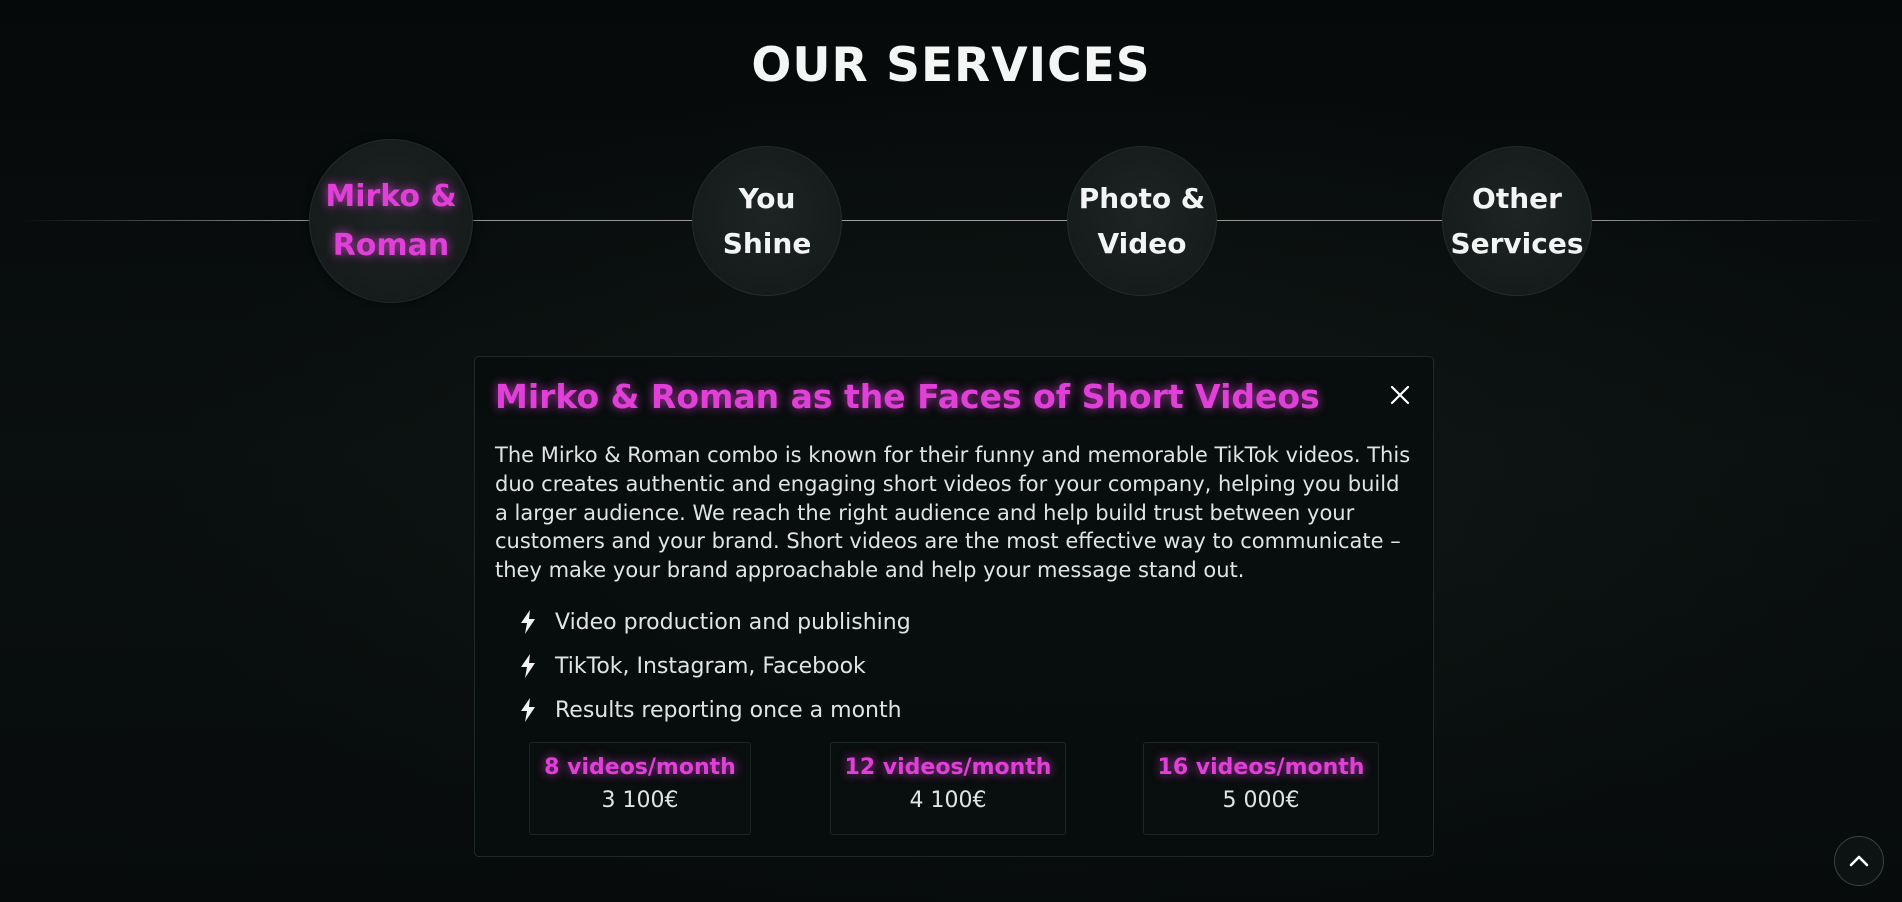 The image size is (1902, 902). I want to click on list-item: Results reporting once a month, so click(715, 710).